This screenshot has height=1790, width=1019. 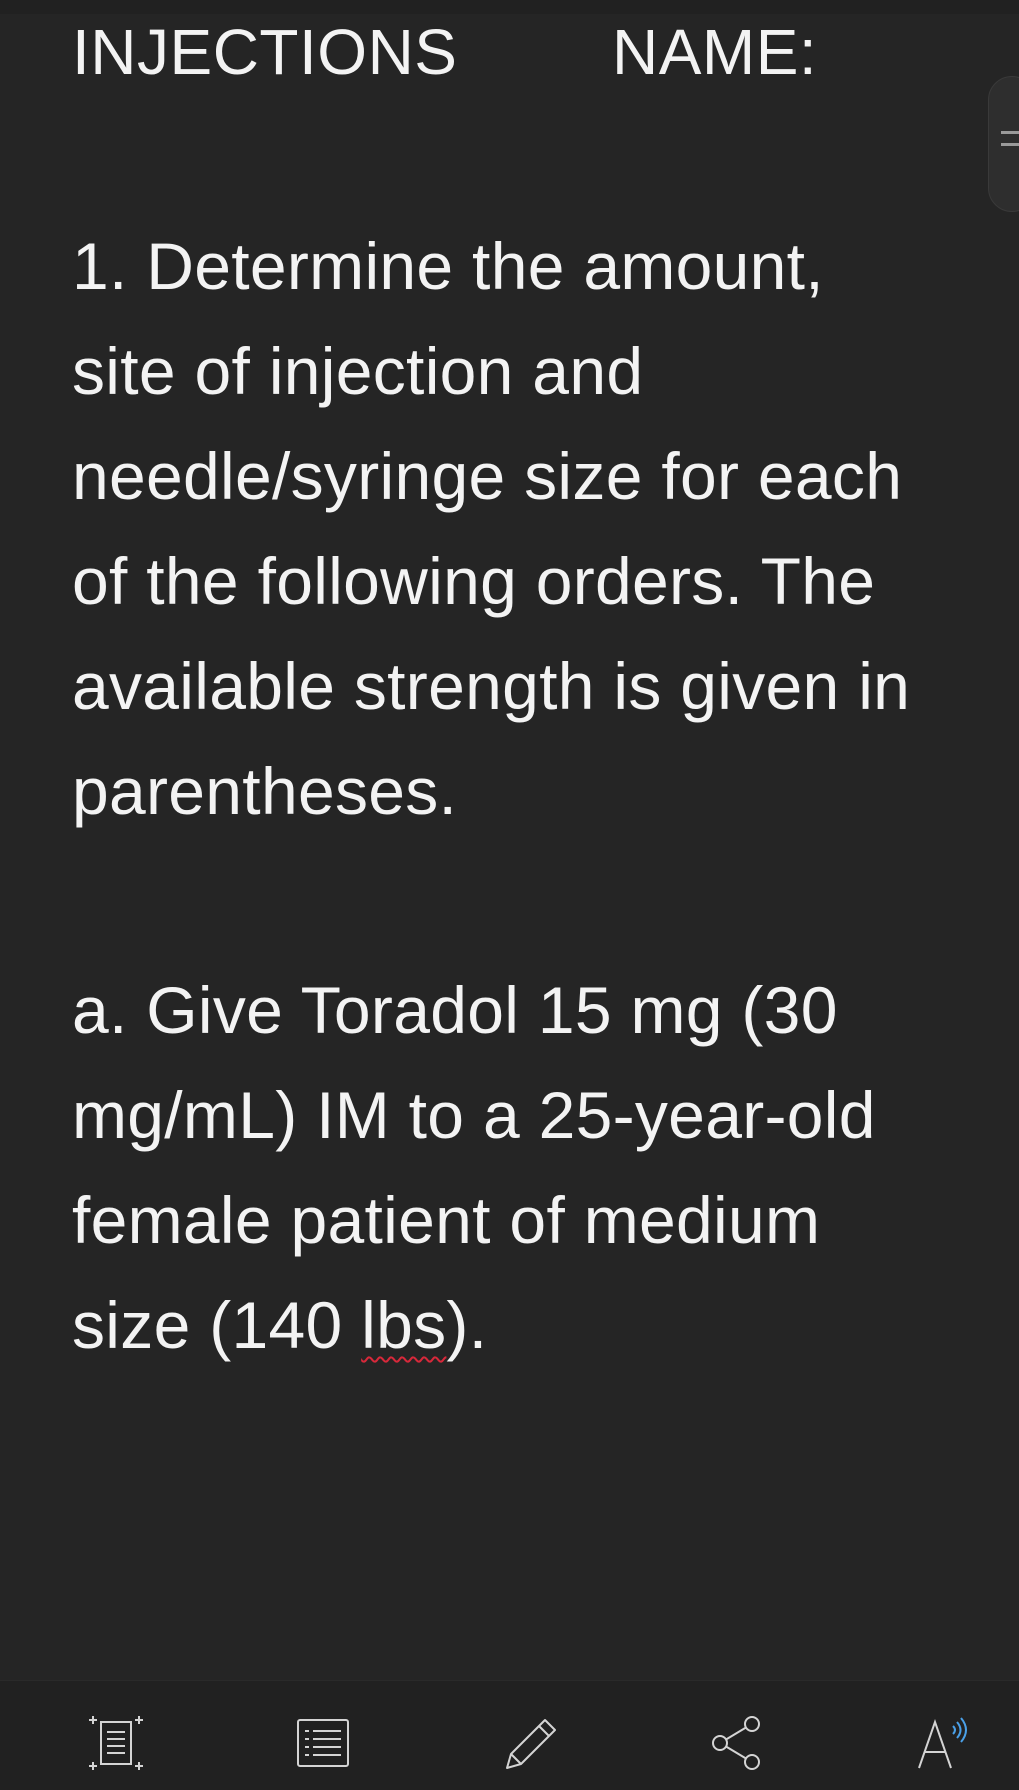 What do you see at coordinates (403, 1325) in the screenshot?
I see `spelling-error-word: lbs` at bounding box center [403, 1325].